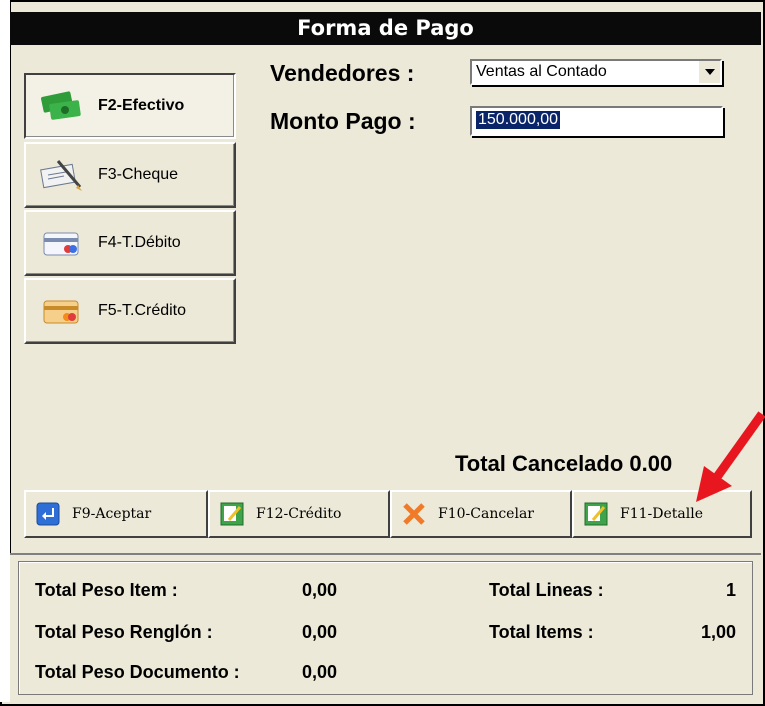  I want to click on cheque-button-label: F3-Cheque, so click(138, 174).